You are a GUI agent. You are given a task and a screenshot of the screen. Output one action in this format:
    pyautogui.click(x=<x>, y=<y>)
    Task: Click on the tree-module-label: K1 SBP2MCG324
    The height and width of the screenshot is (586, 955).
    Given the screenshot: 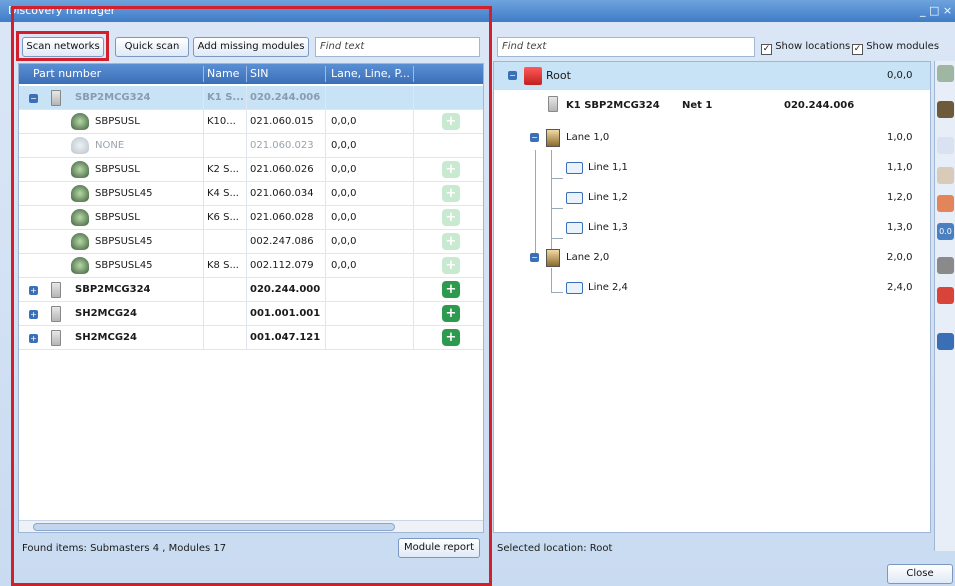 What is the action you would take?
    pyautogui.click(x=613, y=105)
    